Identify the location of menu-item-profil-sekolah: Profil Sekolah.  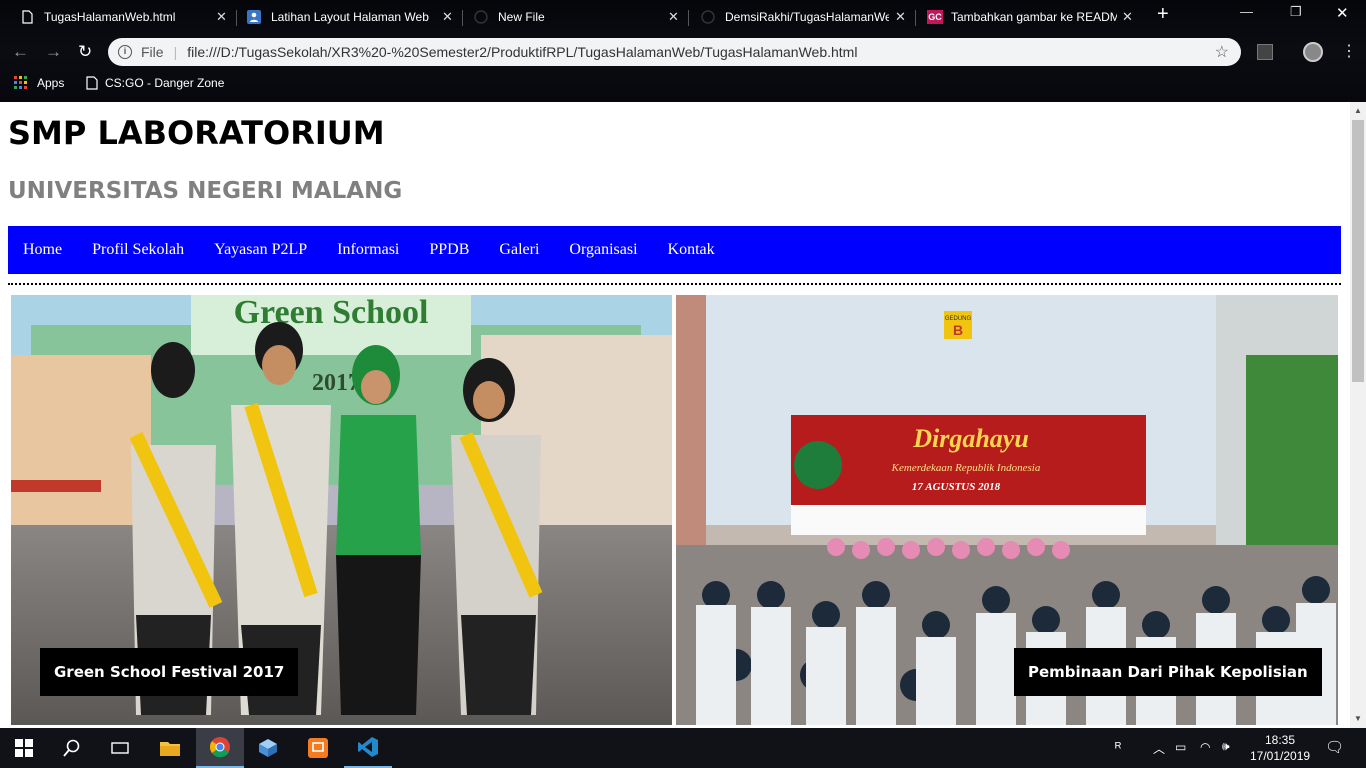
(138, 250).